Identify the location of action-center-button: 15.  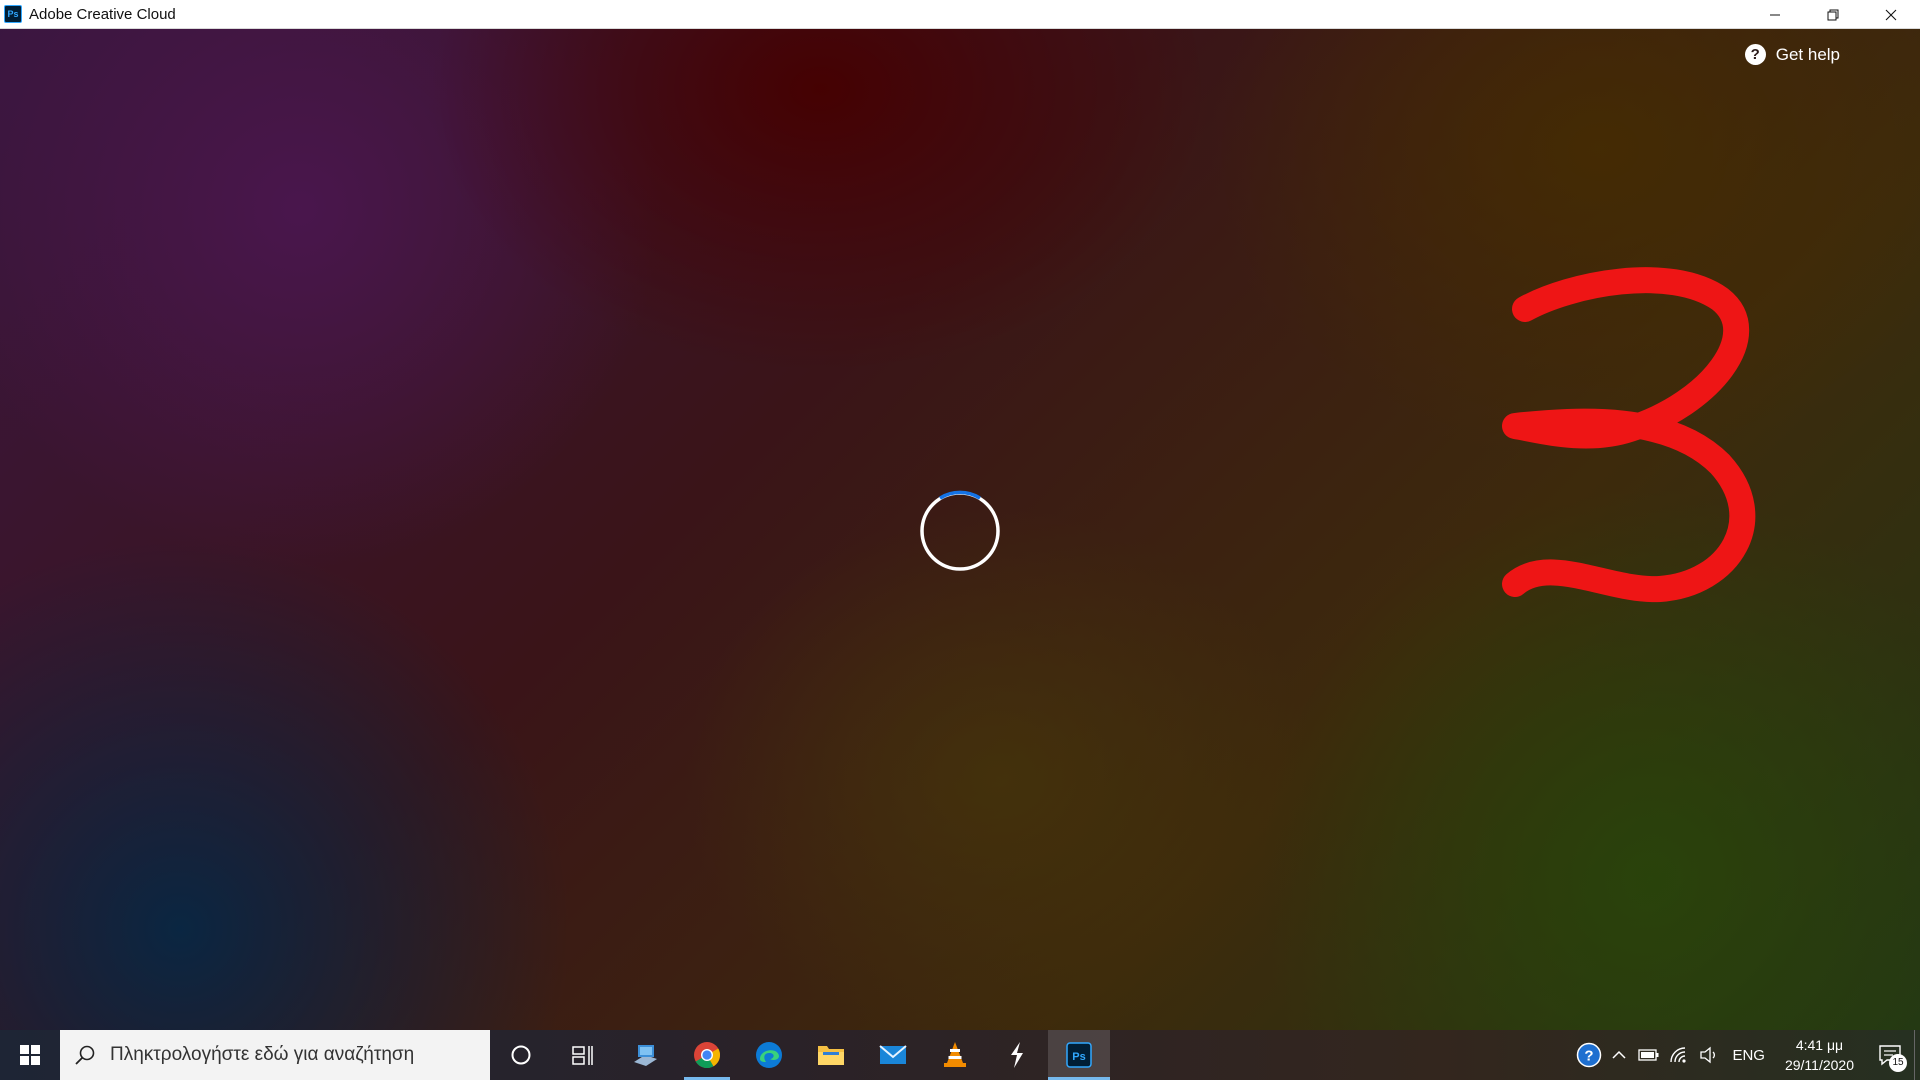
(1890, 1055).